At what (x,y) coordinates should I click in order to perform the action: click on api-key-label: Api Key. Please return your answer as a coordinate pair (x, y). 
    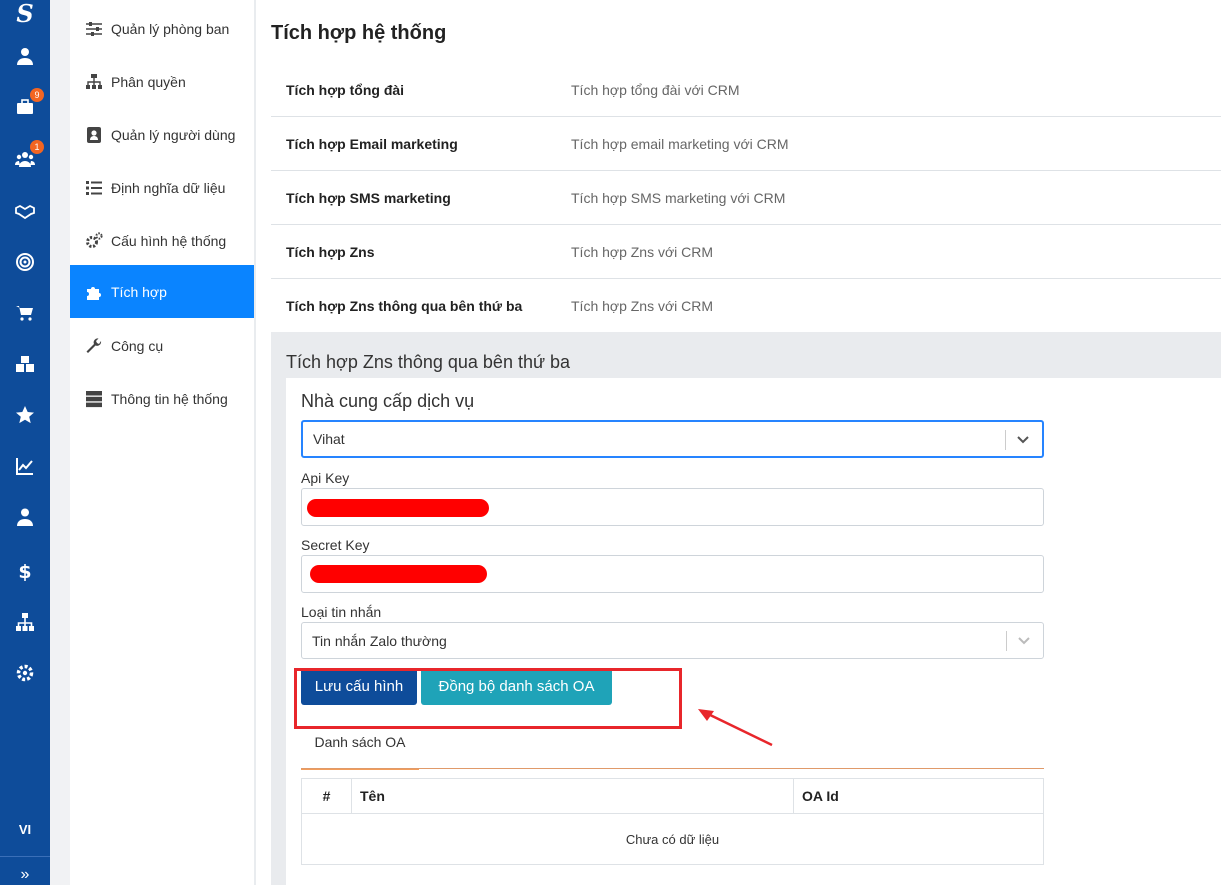
    Looking at the image, I should click on (325, 478).